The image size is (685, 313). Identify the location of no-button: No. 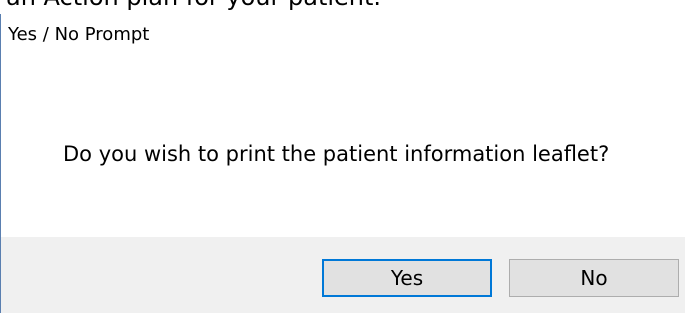
(594, 278).